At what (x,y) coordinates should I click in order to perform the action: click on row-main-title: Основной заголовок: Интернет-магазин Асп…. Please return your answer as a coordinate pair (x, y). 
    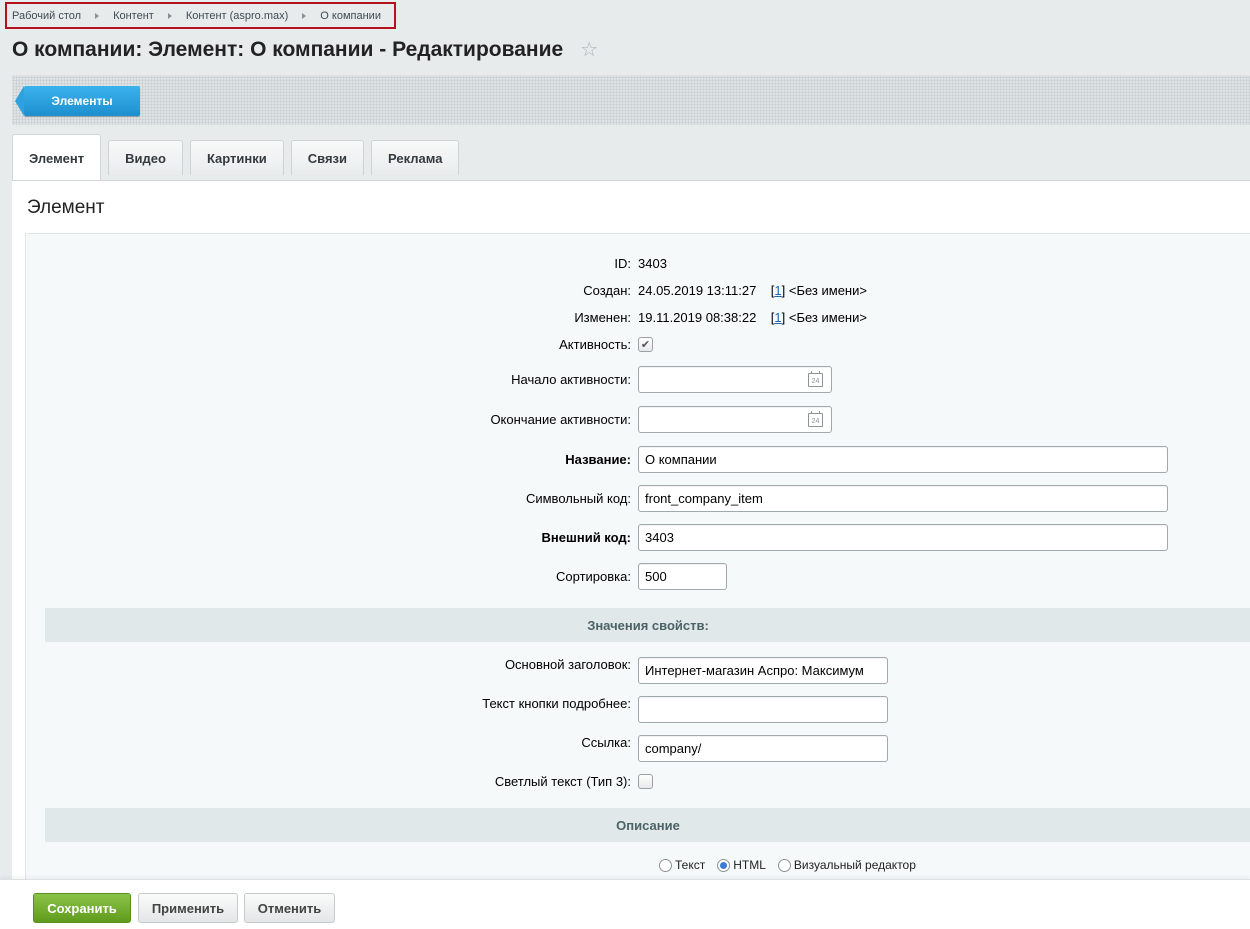
    Looking at the image, I should click on (638, 670).